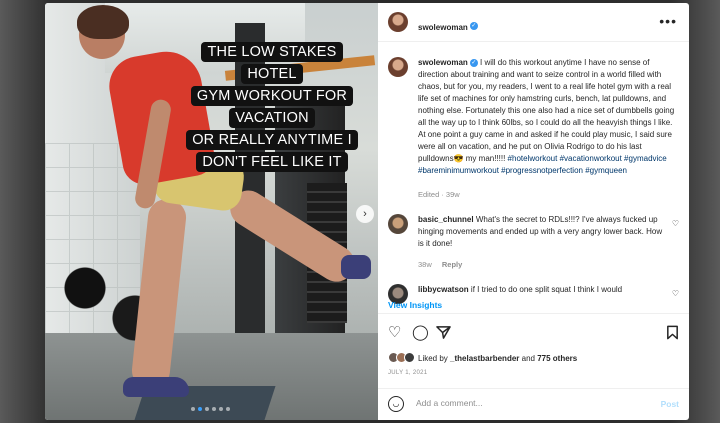 Image resolution: width=720 pixels, height=423 pixels. I want to click on bookmark-icon, so click(672, 334).